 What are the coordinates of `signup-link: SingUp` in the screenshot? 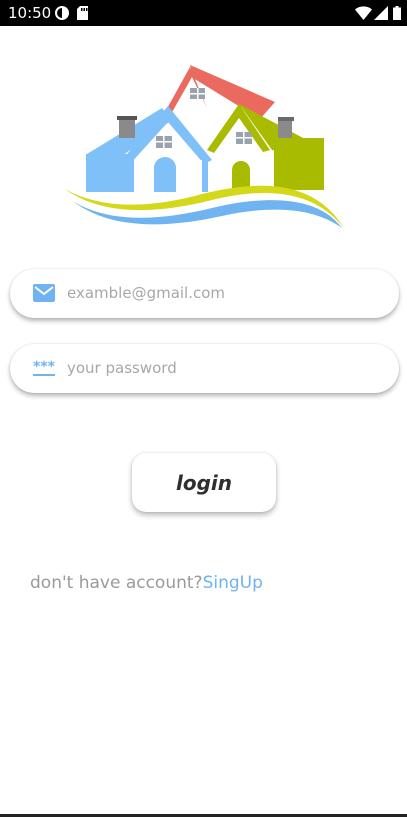 It's located at (233, 583).